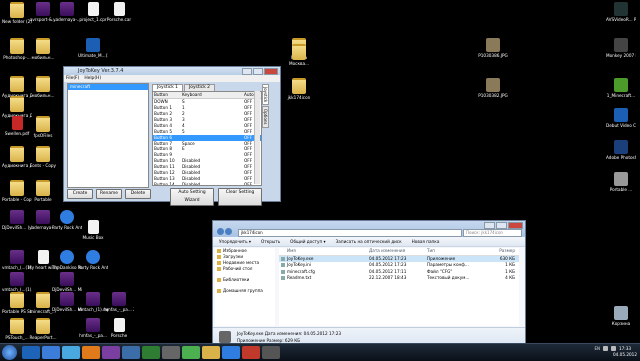 Image resolution: width=640 pixels, height=361 pixels. What do you see at coordinates (299, 89) in the screenshot?
I see `desktop-icon: jkk174icon` at bounding box center [299, 89].